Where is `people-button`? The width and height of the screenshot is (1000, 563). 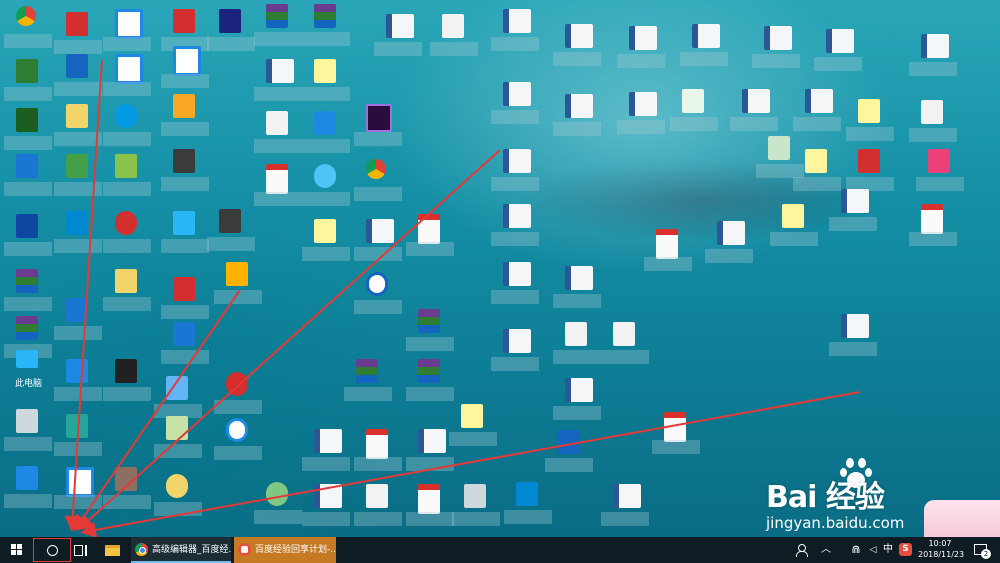
people-button is located at coordinates (802, 550).